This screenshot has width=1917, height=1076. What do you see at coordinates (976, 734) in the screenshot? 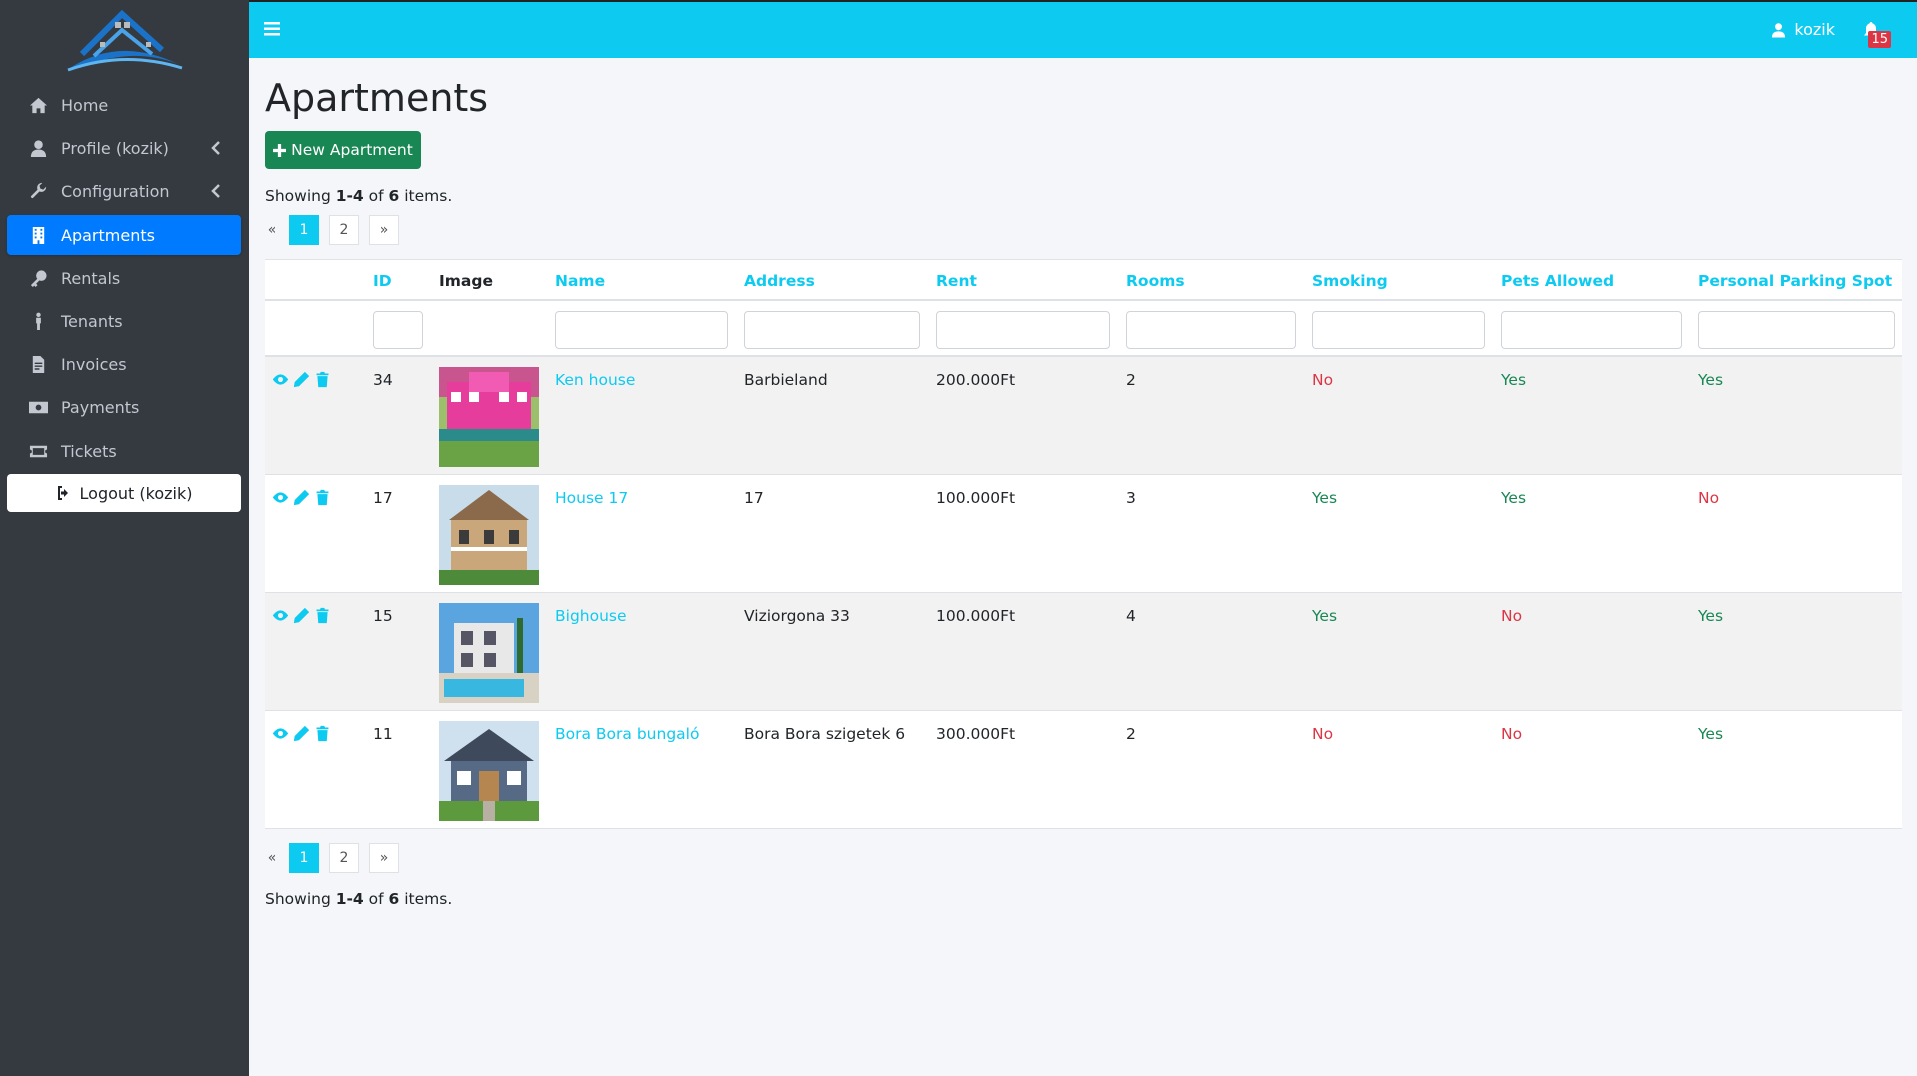
I see `cell-rent: 300.000Ft` at bounding box center [976, 734].